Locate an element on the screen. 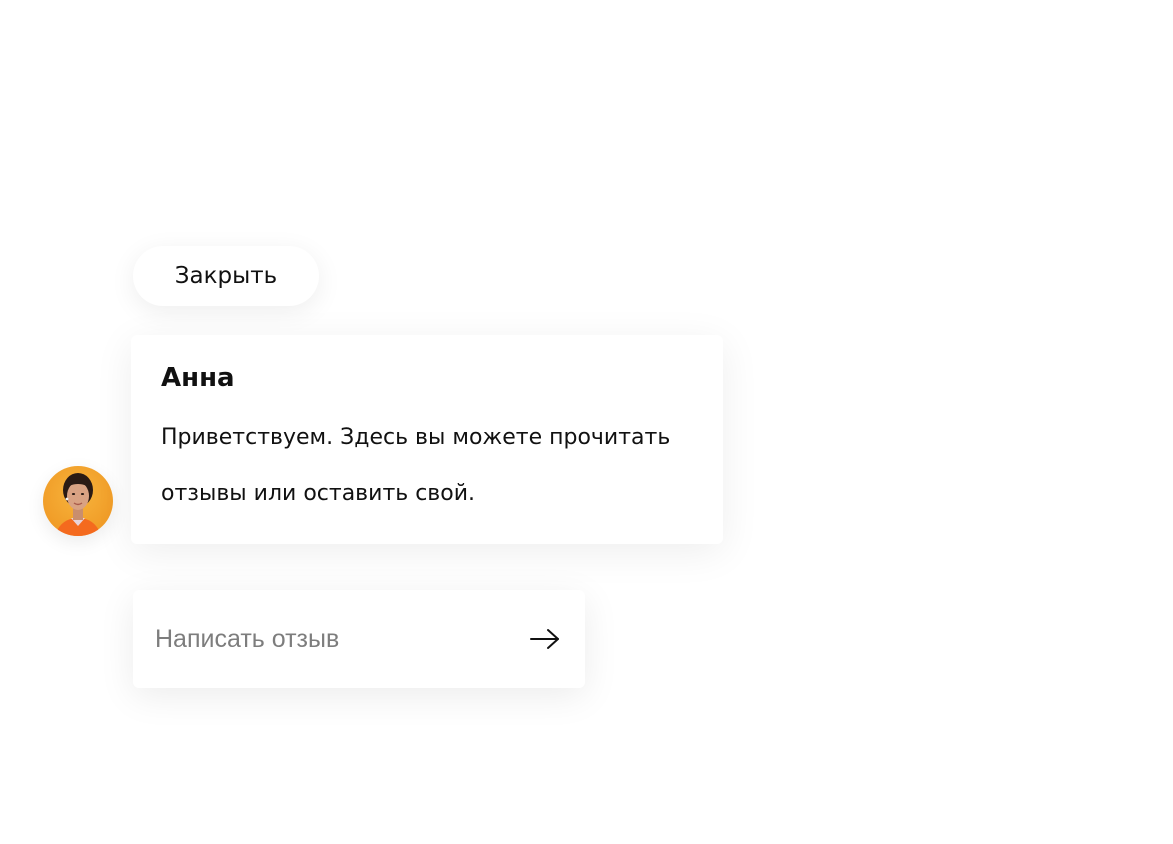 This screenshot has width=1173, height=844. review-input is located at coordinates (335, 639).